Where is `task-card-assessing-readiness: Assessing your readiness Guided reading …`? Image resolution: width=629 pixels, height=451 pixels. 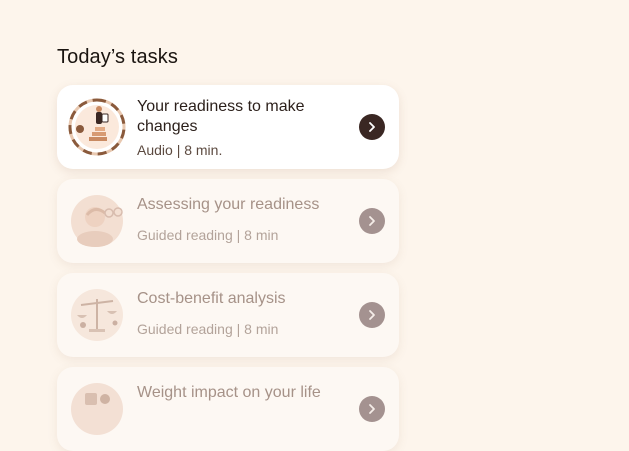
task-card-assessing-readiness: Assessing your readiness Guided reading … is located at coordinates (228, 221).